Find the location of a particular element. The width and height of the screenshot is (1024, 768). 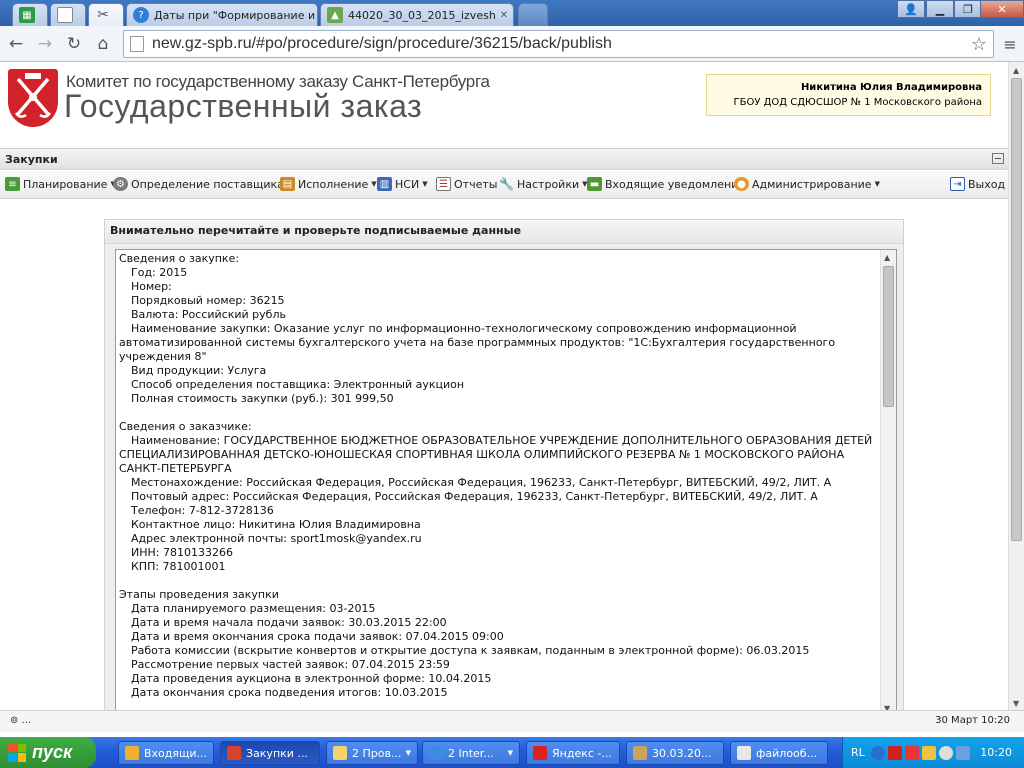

window-close-button: ✕ is located at coordinates (1002, 9).